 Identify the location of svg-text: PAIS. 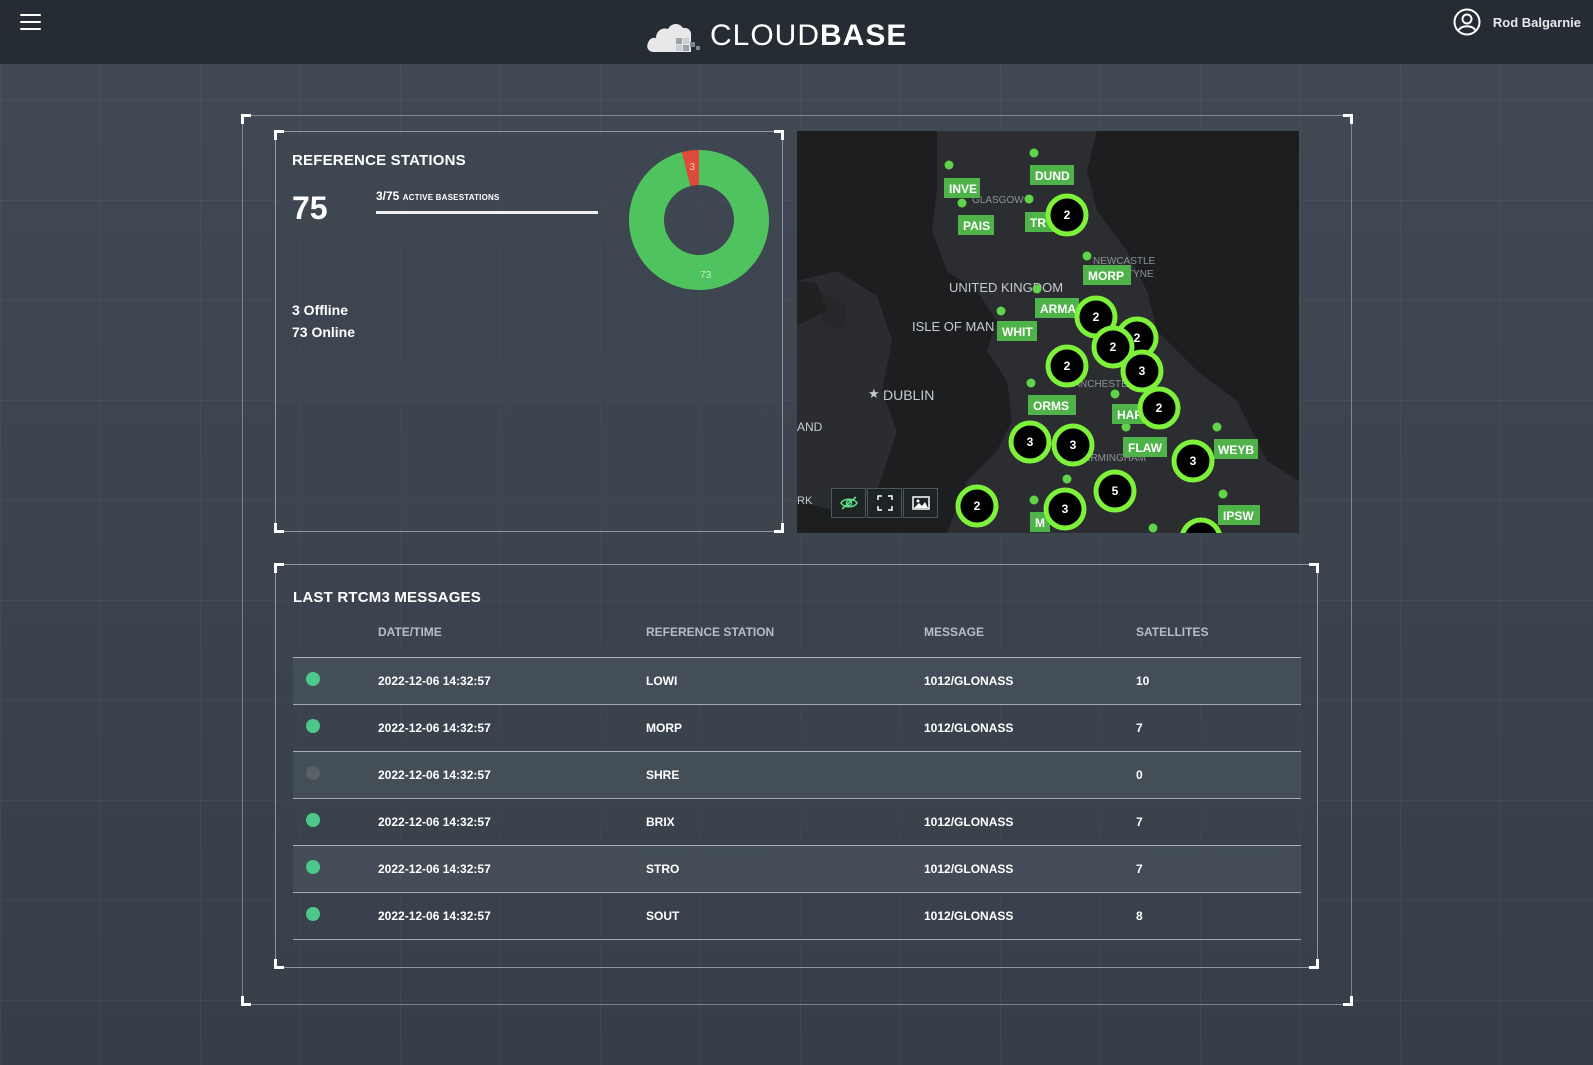
(976, 226).